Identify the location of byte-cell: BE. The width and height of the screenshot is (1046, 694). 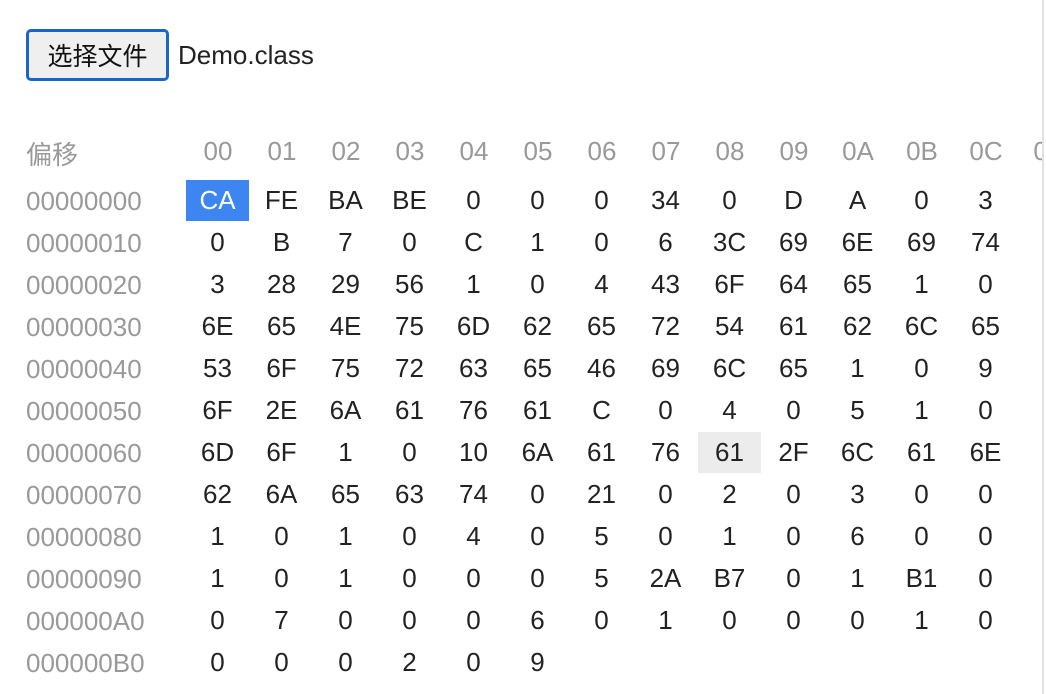
(409, 200).